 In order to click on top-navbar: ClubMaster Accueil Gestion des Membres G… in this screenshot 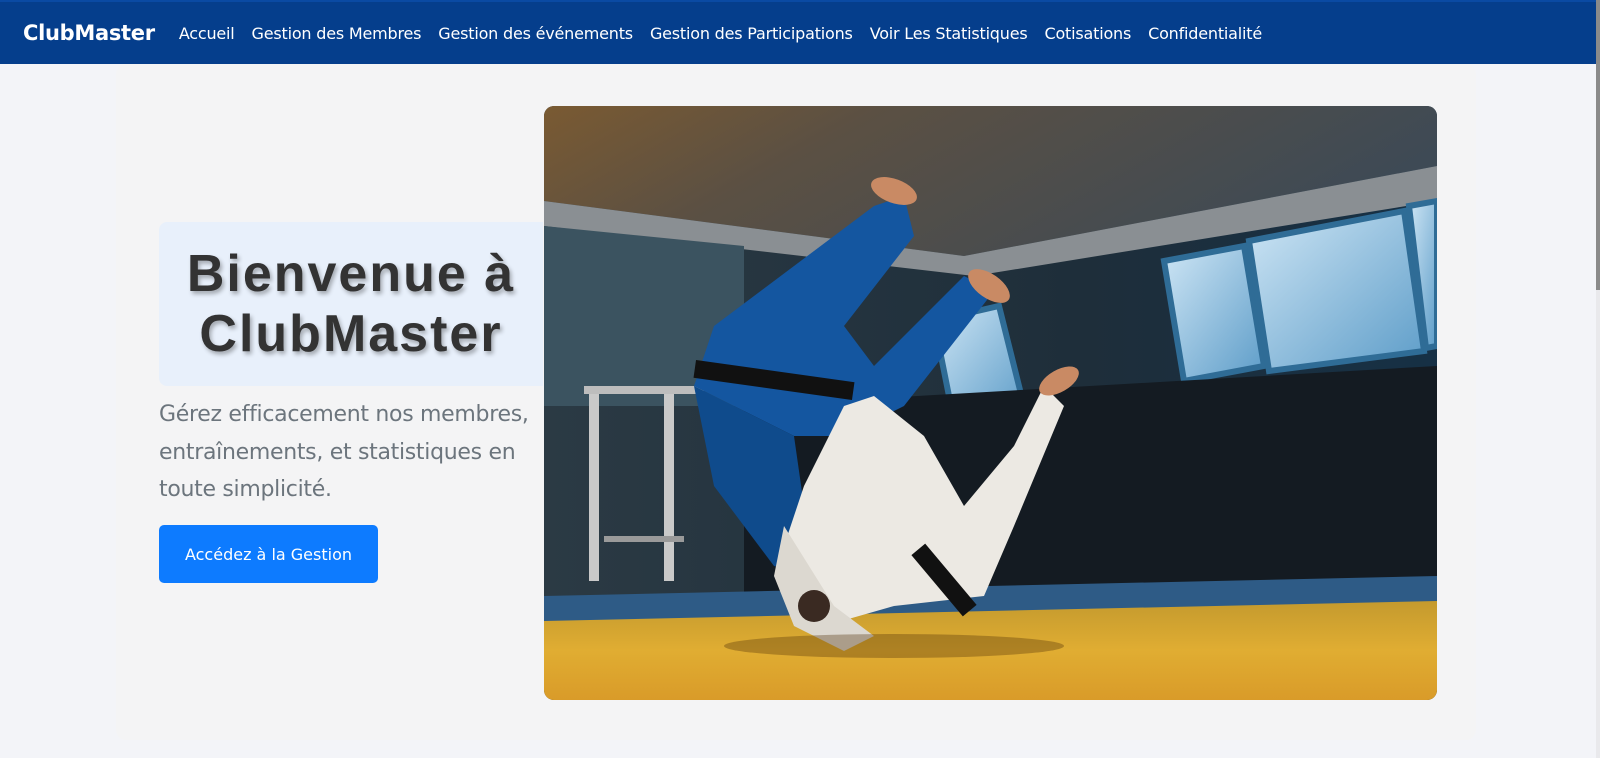, I will do `click(798, 32)`.